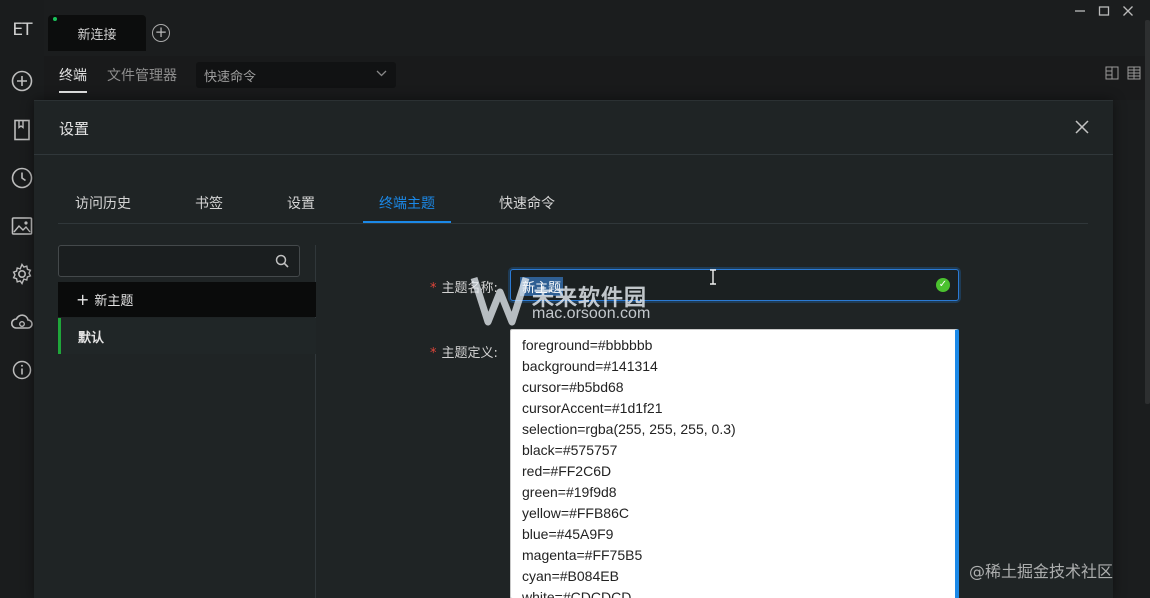 The width and height of the screenshot is (1150, 598). What do you see at coordinates (187, 299) in the screenshot?
I see `new-theme-button: + 新主题` at bounding box center [187, 299].